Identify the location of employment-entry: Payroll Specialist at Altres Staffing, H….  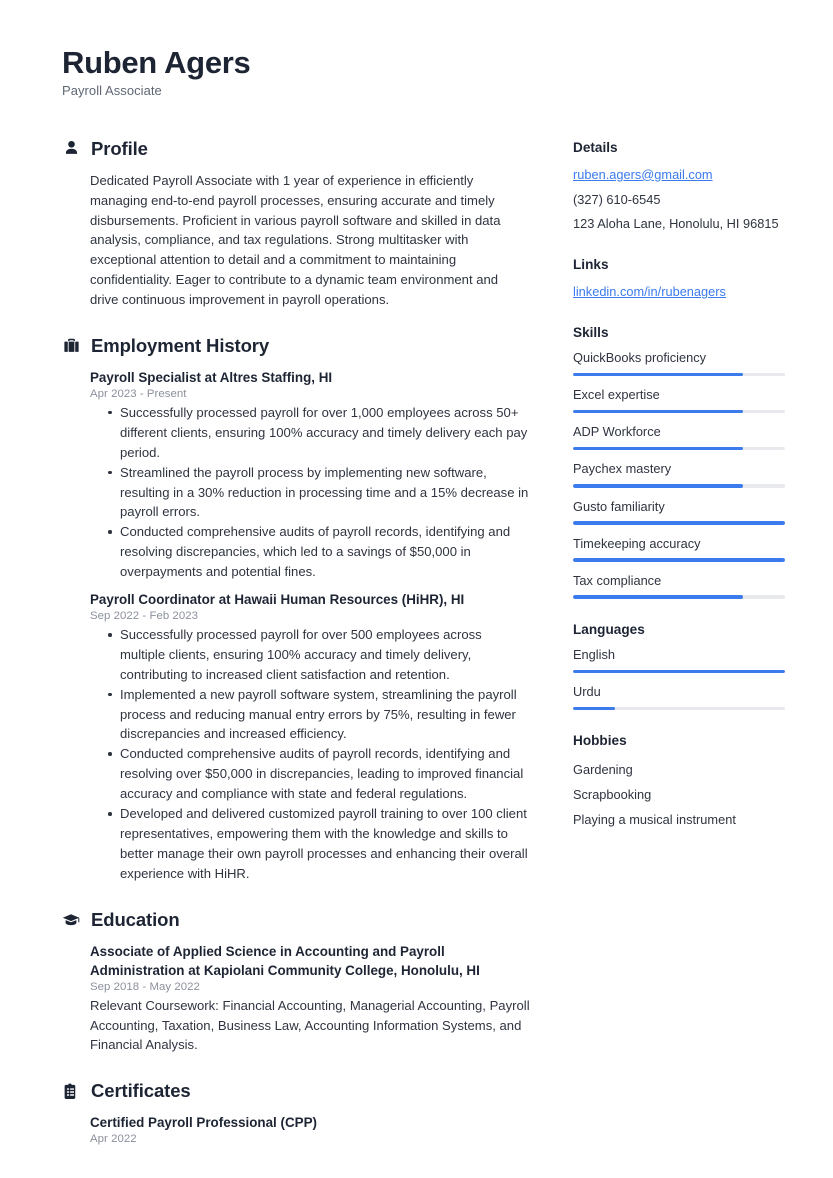
(310, 475).